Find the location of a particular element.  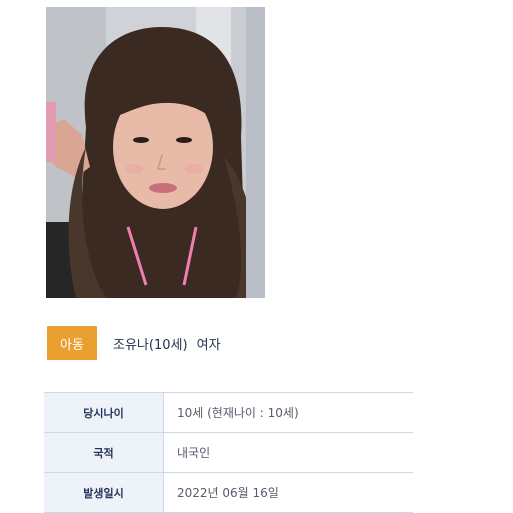

person-gender: 여자 is located at coordinates (208, 345).